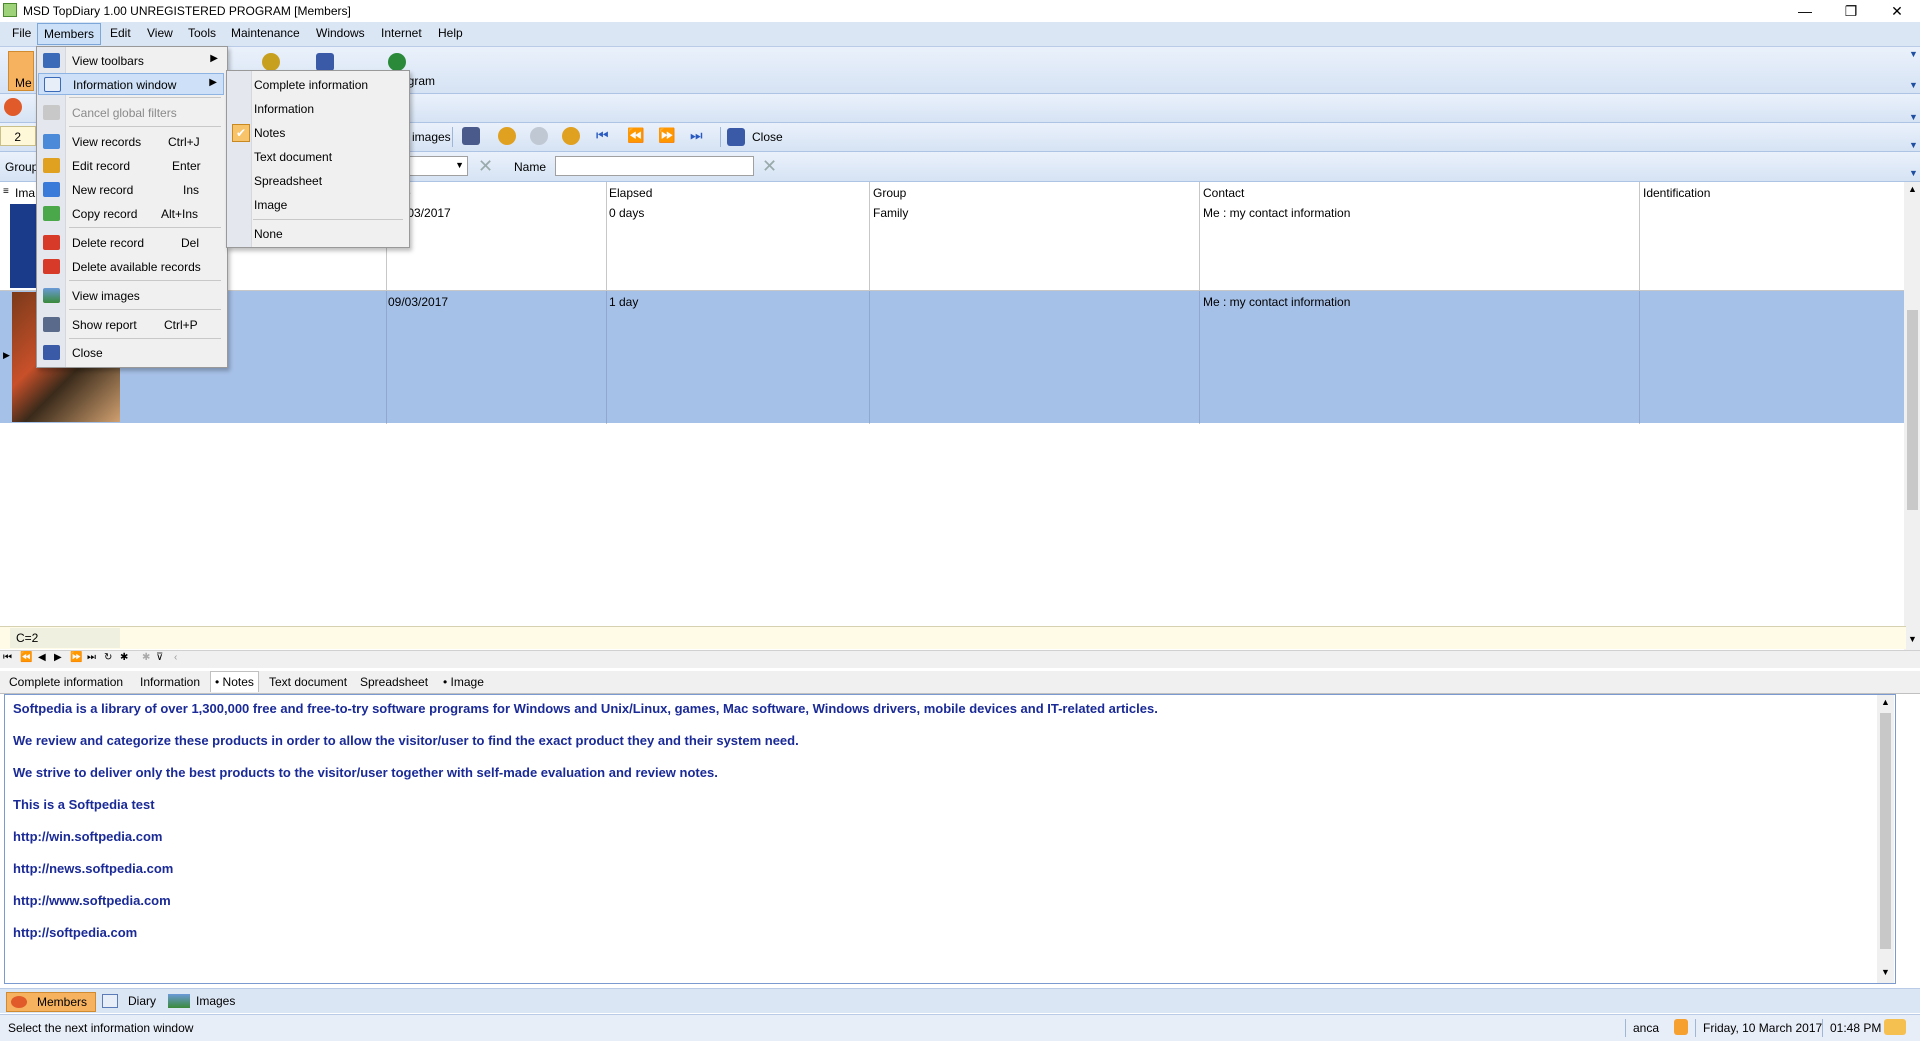 The image size is (1920, 1041). Describe the element at coordinates (131, 61) in the screenshot. I see `menu-item-view-toolbars: View toolbars ▶` at that location.